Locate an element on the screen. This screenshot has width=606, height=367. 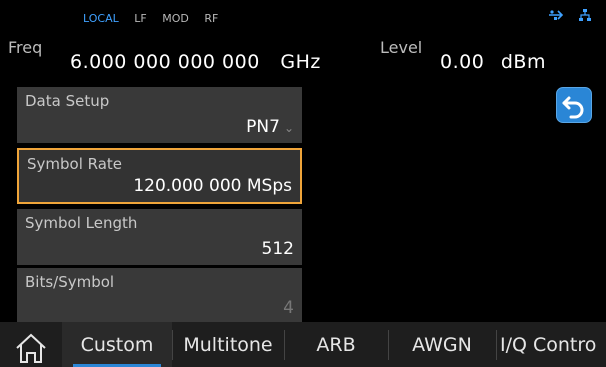
data-setup-label: Data Setup is located at coordinates (67, 101).